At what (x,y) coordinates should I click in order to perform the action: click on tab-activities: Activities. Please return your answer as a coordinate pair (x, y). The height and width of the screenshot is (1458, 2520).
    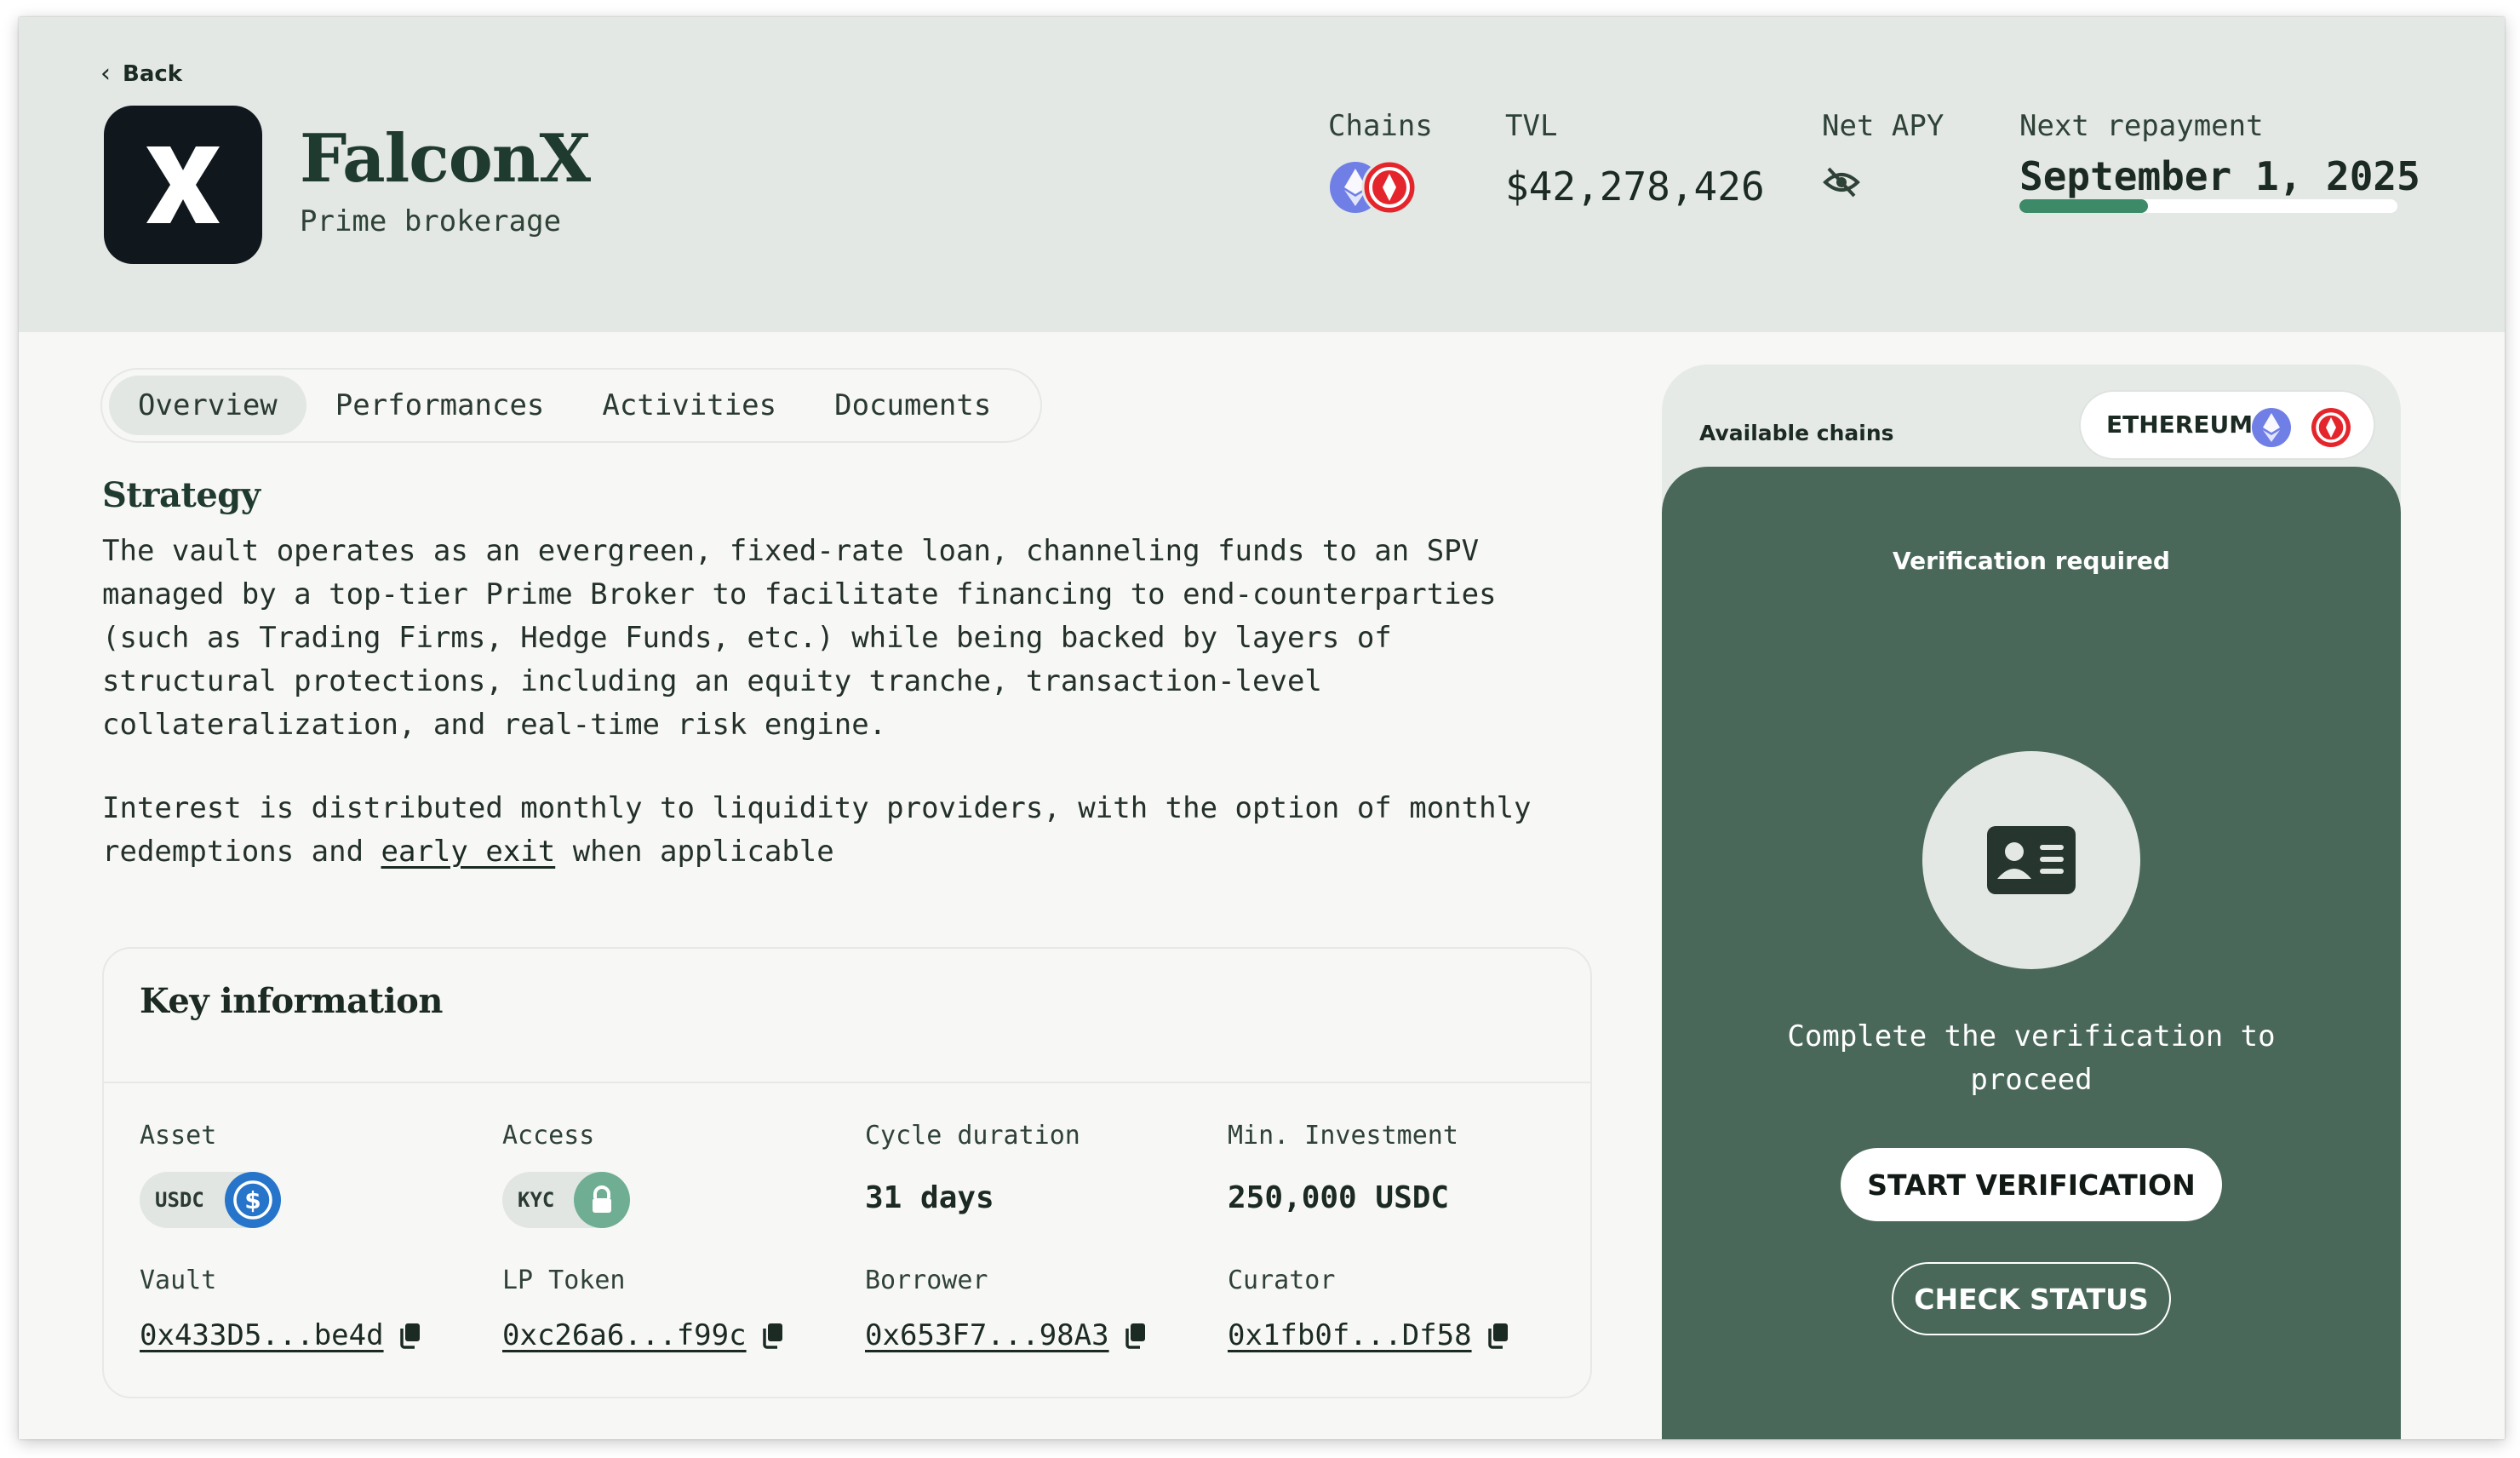
    Looking at the image, I should click on (689, 406).